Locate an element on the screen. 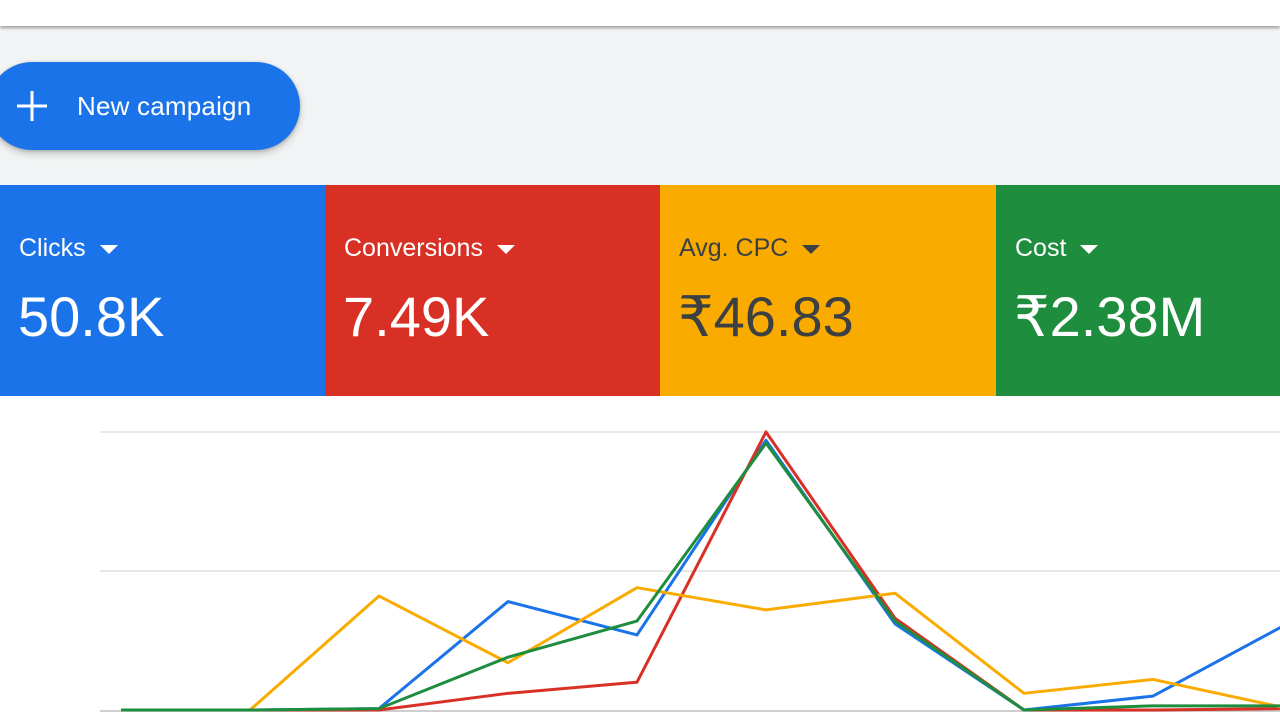 The height and width of the screenshot is (720, 1280). metric-name-label: Clicks is located at coordinates (52, 248).